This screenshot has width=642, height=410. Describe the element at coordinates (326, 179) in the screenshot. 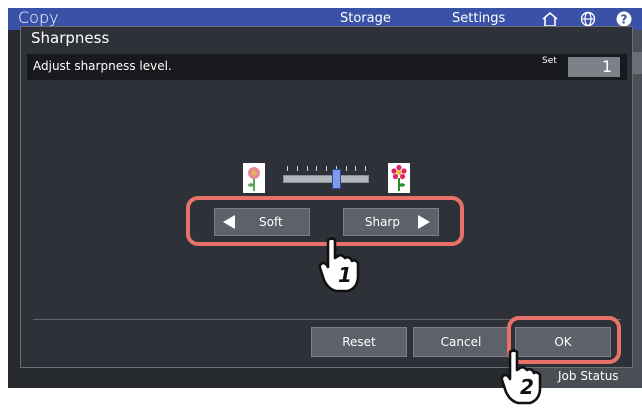

I see `sharpness-slider-track` at that location.